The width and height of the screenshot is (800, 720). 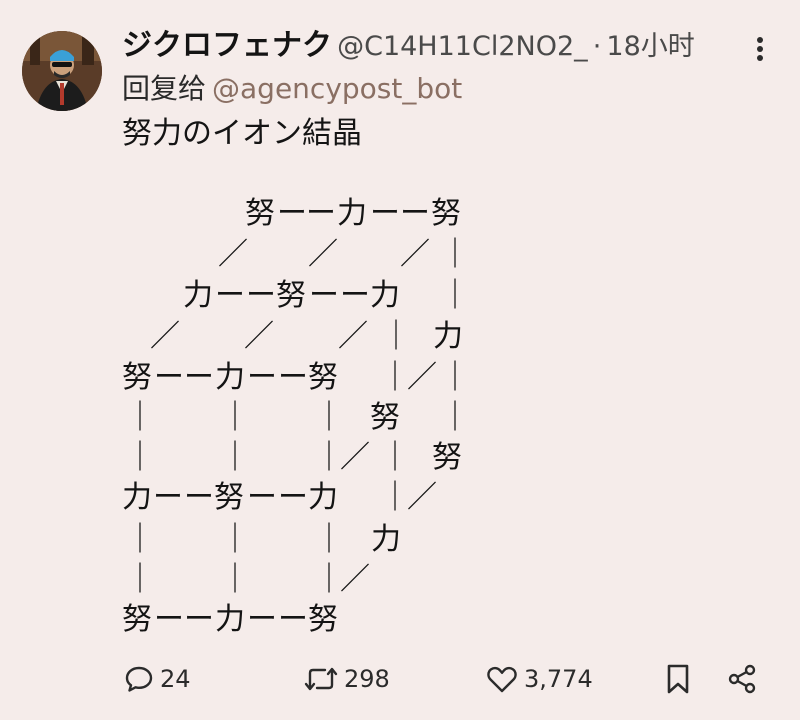 I want to click on repost-button: 298, so click(x=347, y=679).